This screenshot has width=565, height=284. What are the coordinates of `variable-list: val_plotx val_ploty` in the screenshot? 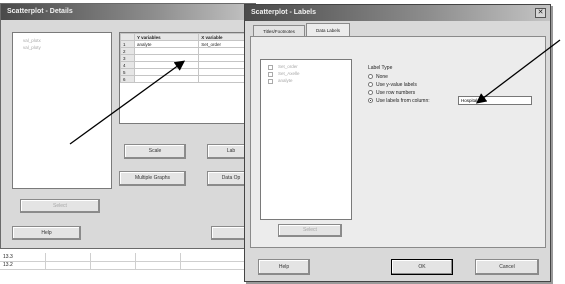 It's located at (62, 110).